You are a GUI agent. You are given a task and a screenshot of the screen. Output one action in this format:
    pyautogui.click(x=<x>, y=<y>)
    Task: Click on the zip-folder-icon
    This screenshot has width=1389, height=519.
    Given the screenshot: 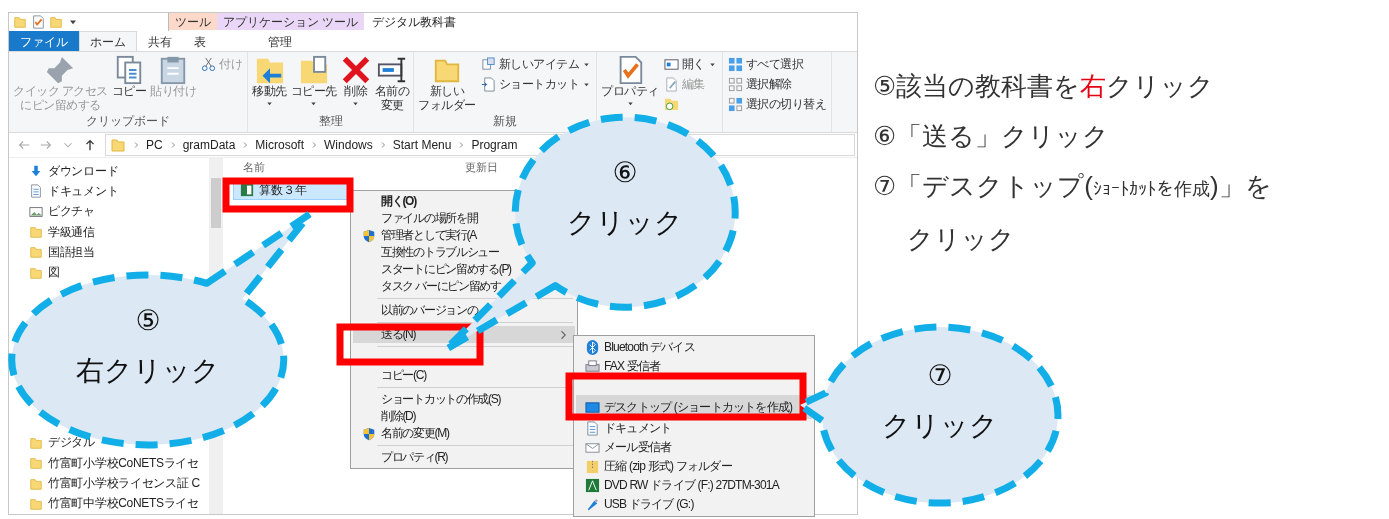 What is the action you would take?
    pyautogui.click(x=592, y=466)
    